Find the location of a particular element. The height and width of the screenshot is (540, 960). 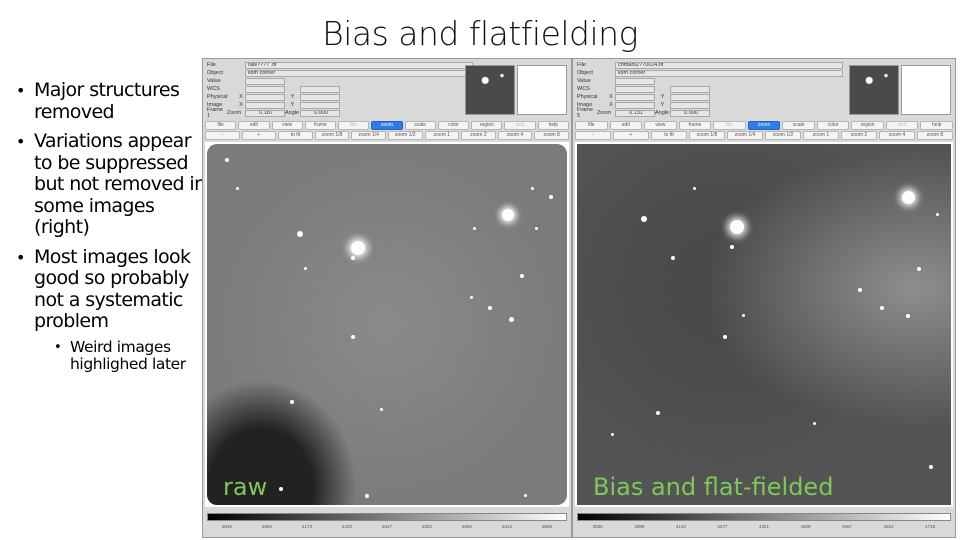

slide-title: Bias and flatfielding is located at coordinates (480, 33).